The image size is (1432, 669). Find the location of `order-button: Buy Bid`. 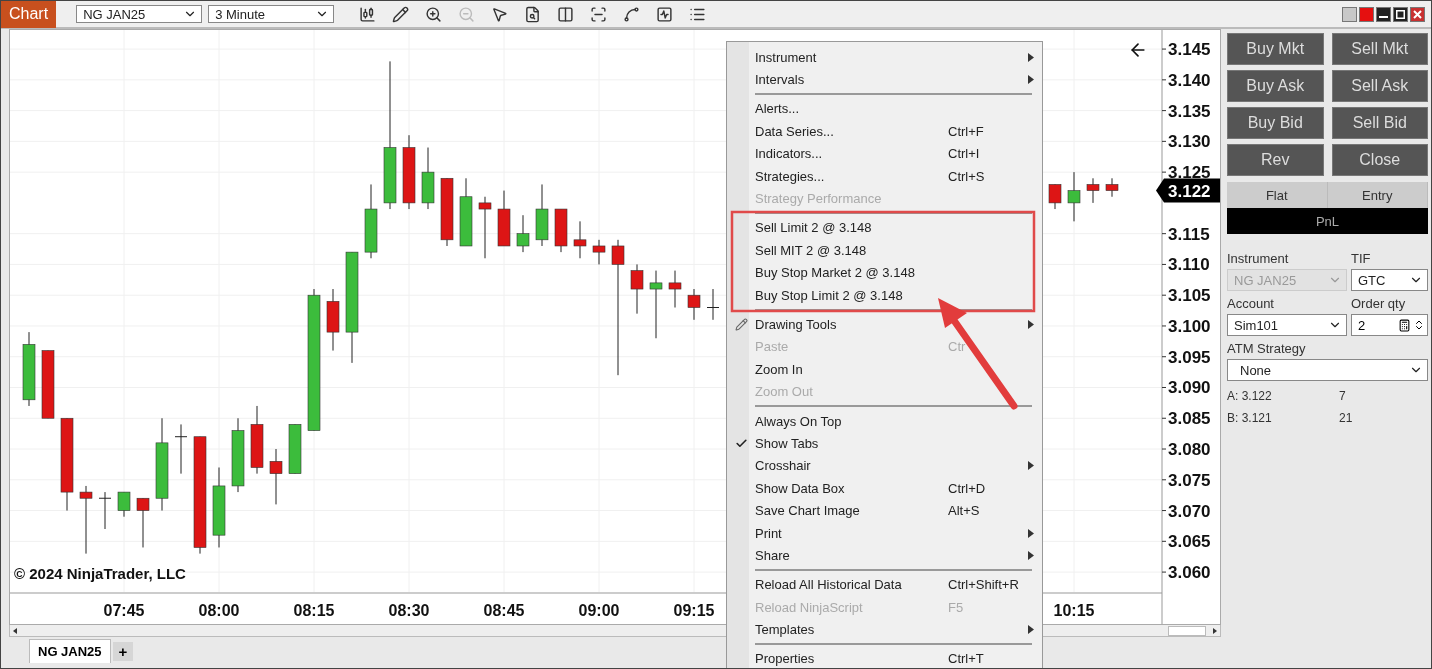

order-button: Buy Bid is located at coordinates (1275, 123).